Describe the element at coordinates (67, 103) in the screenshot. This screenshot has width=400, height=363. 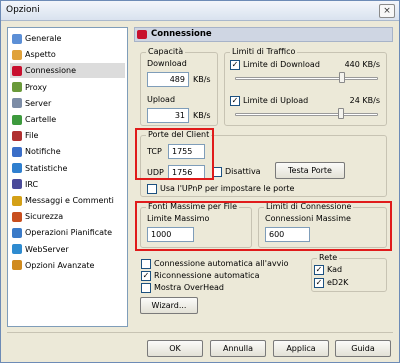
I see `sidebar-item-server: Server` at that location.